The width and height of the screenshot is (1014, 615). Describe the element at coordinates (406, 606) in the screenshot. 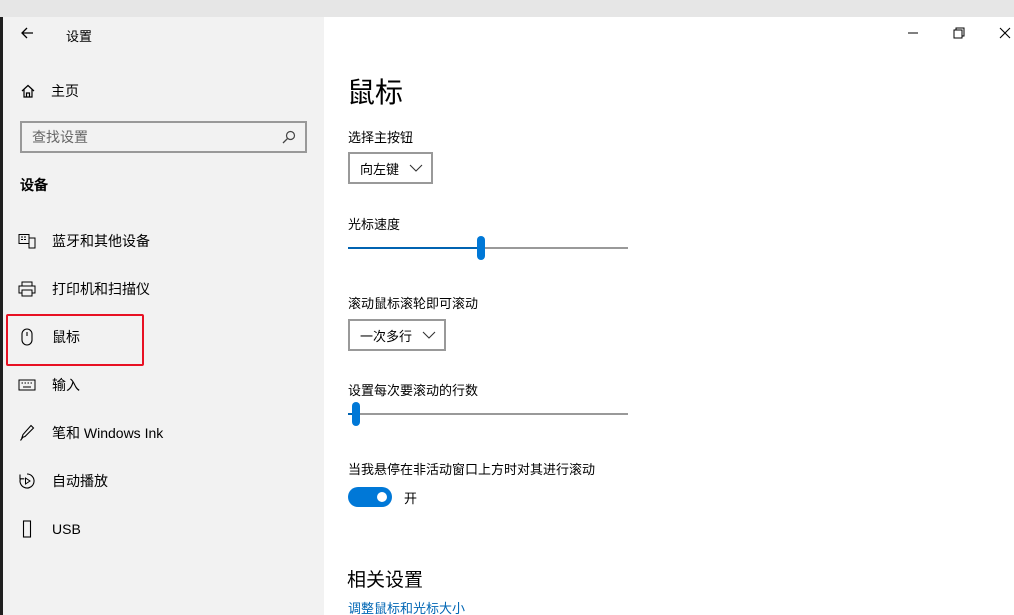

I see `adjust-mouse-cursor-size-link: 调整鼠标和光标大小` at that location.